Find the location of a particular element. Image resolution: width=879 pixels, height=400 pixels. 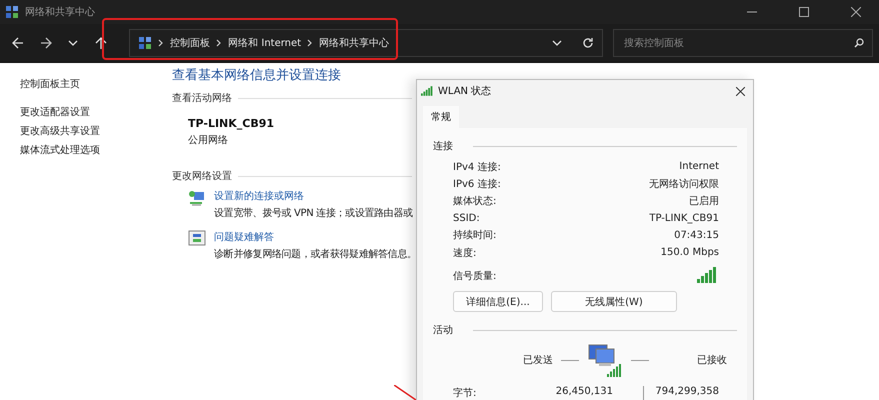

sidebar-link: 媒体流式处理选项 is located at coordinates (96, 150).